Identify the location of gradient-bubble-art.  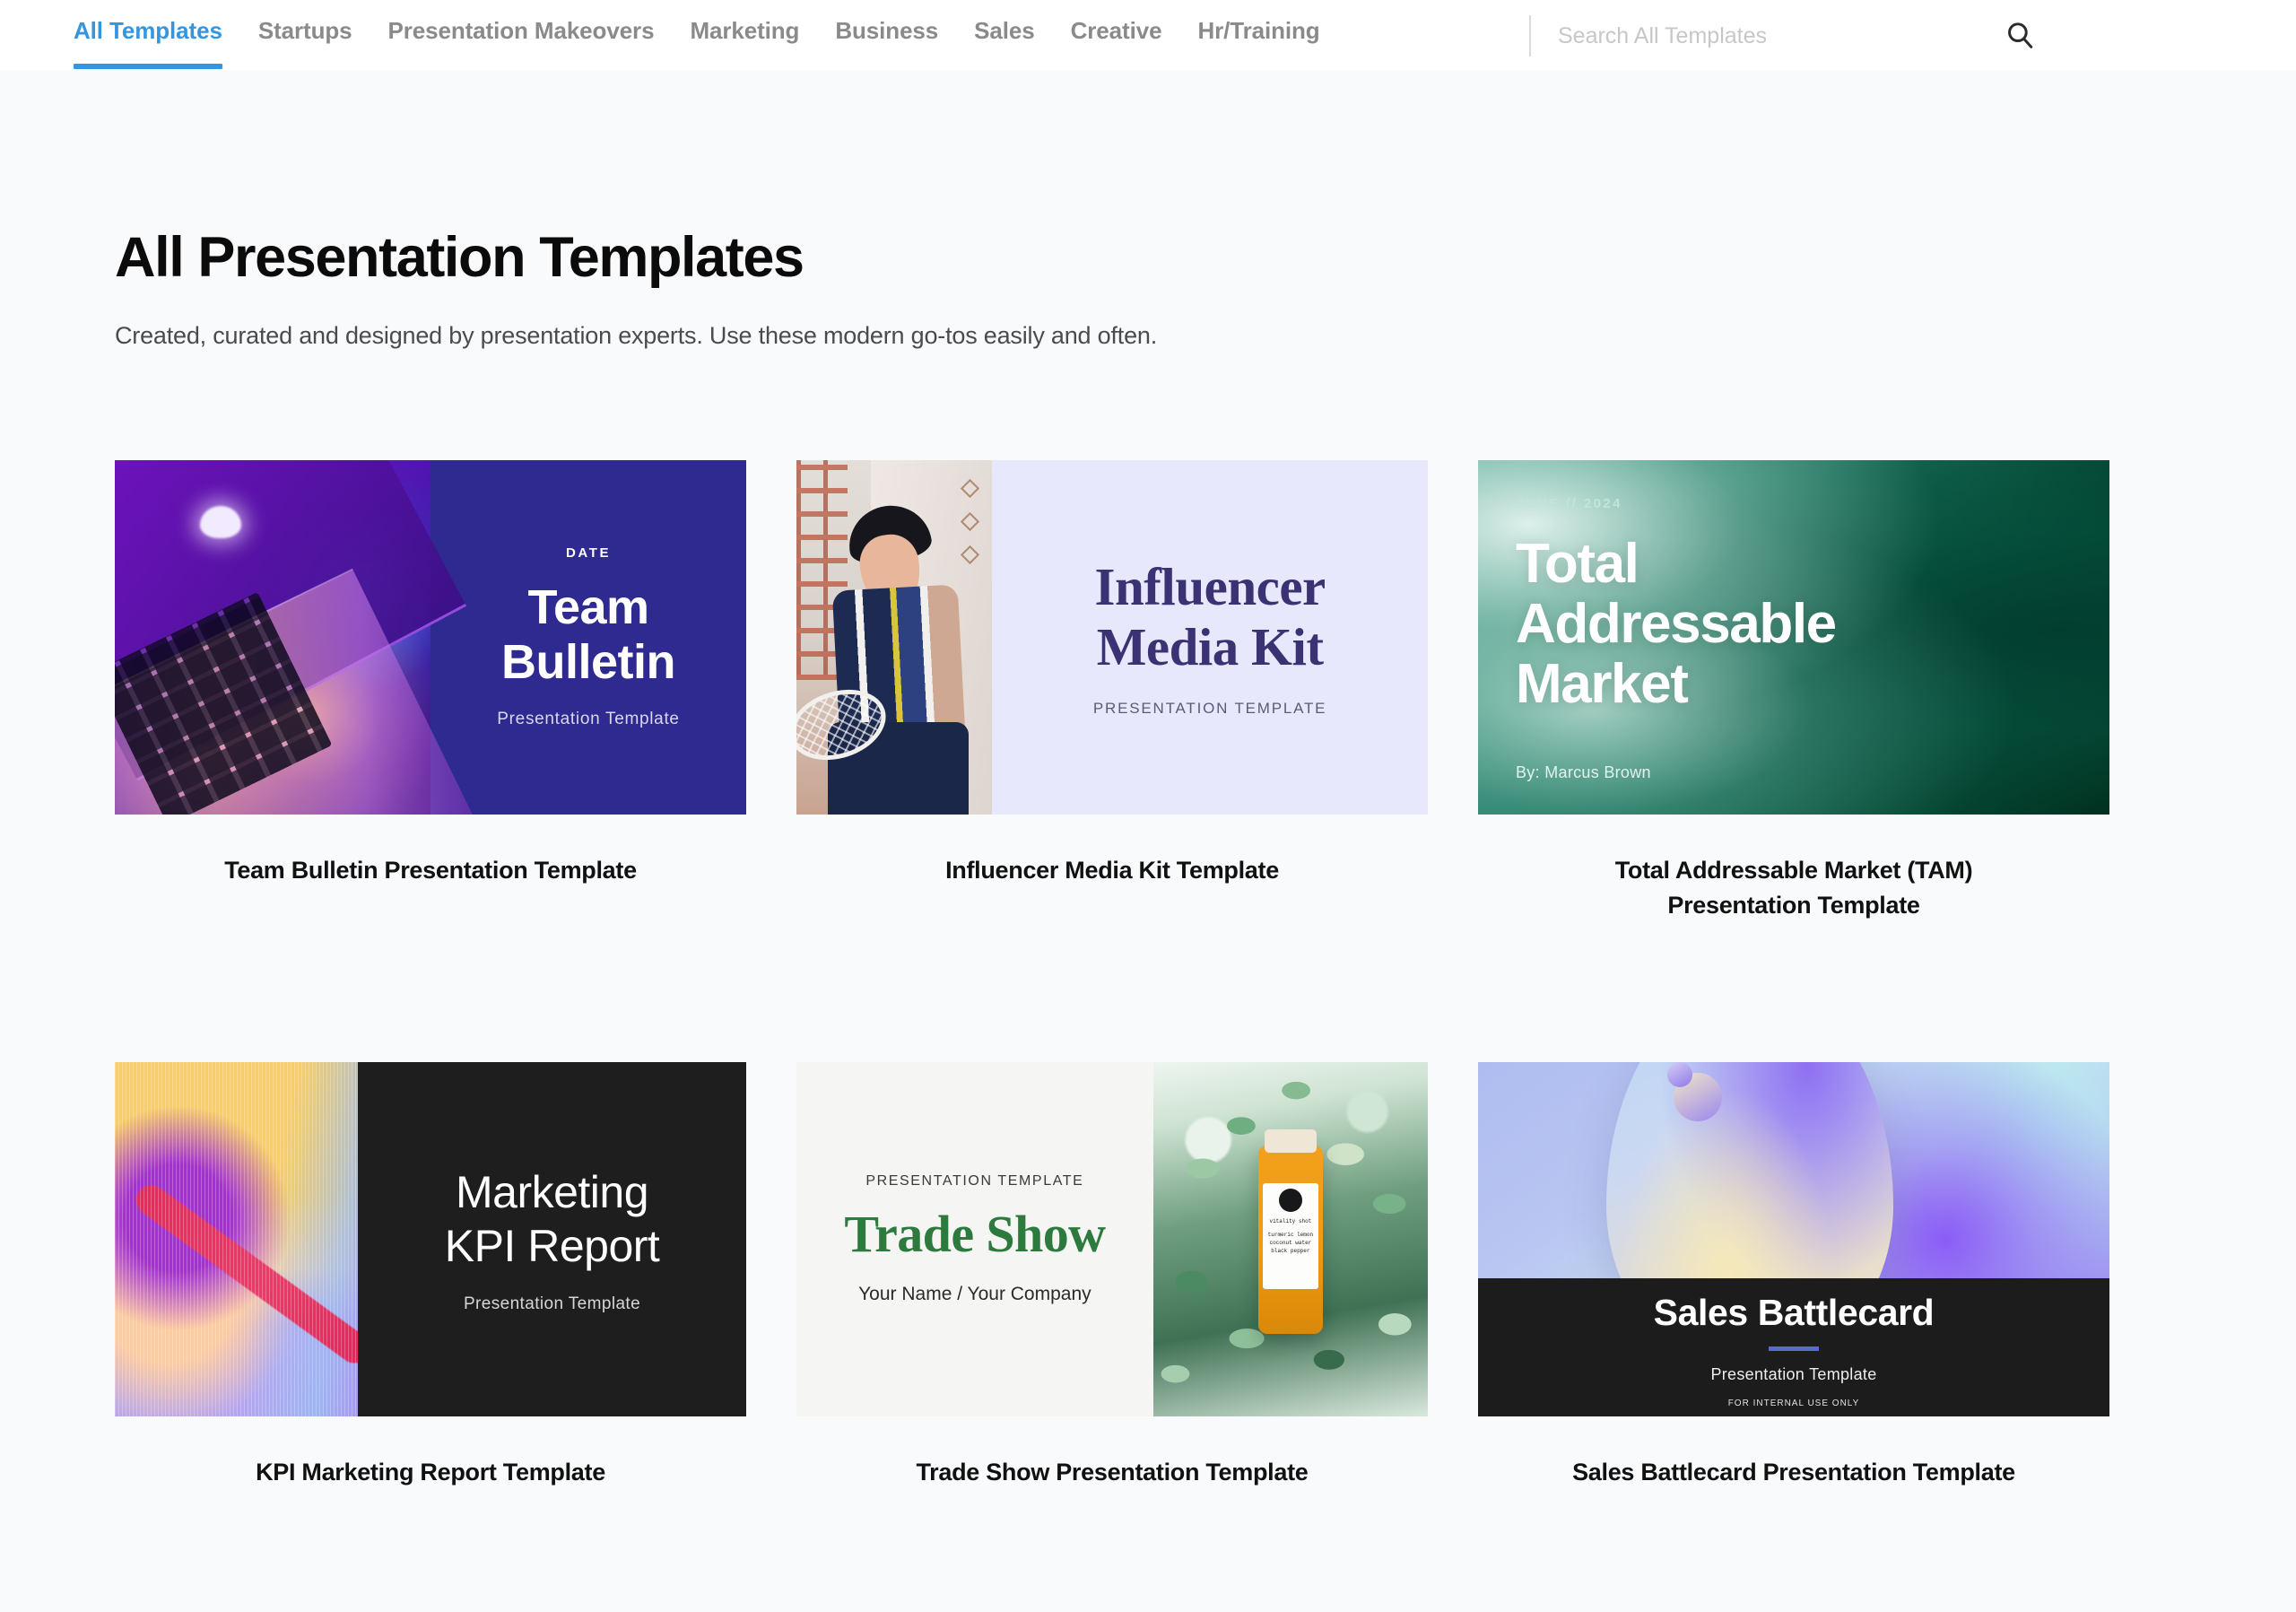
(1793, 1171).